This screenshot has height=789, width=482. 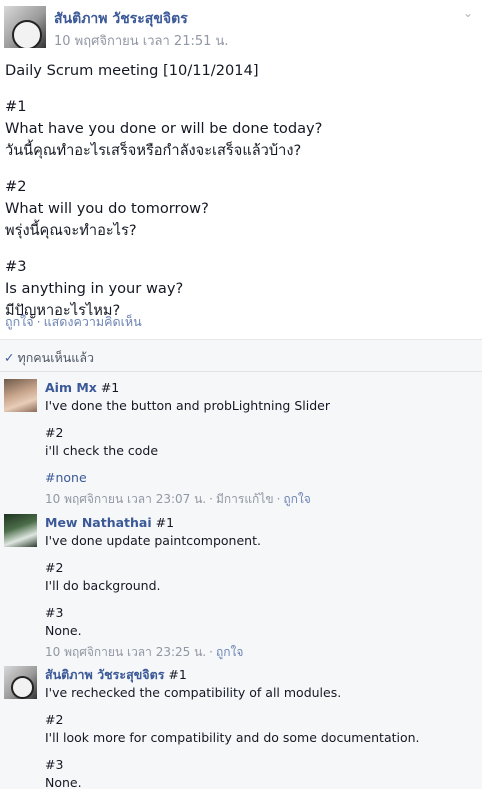 I want to click on comment-text: I'll do background., so click(x=103, y=585).